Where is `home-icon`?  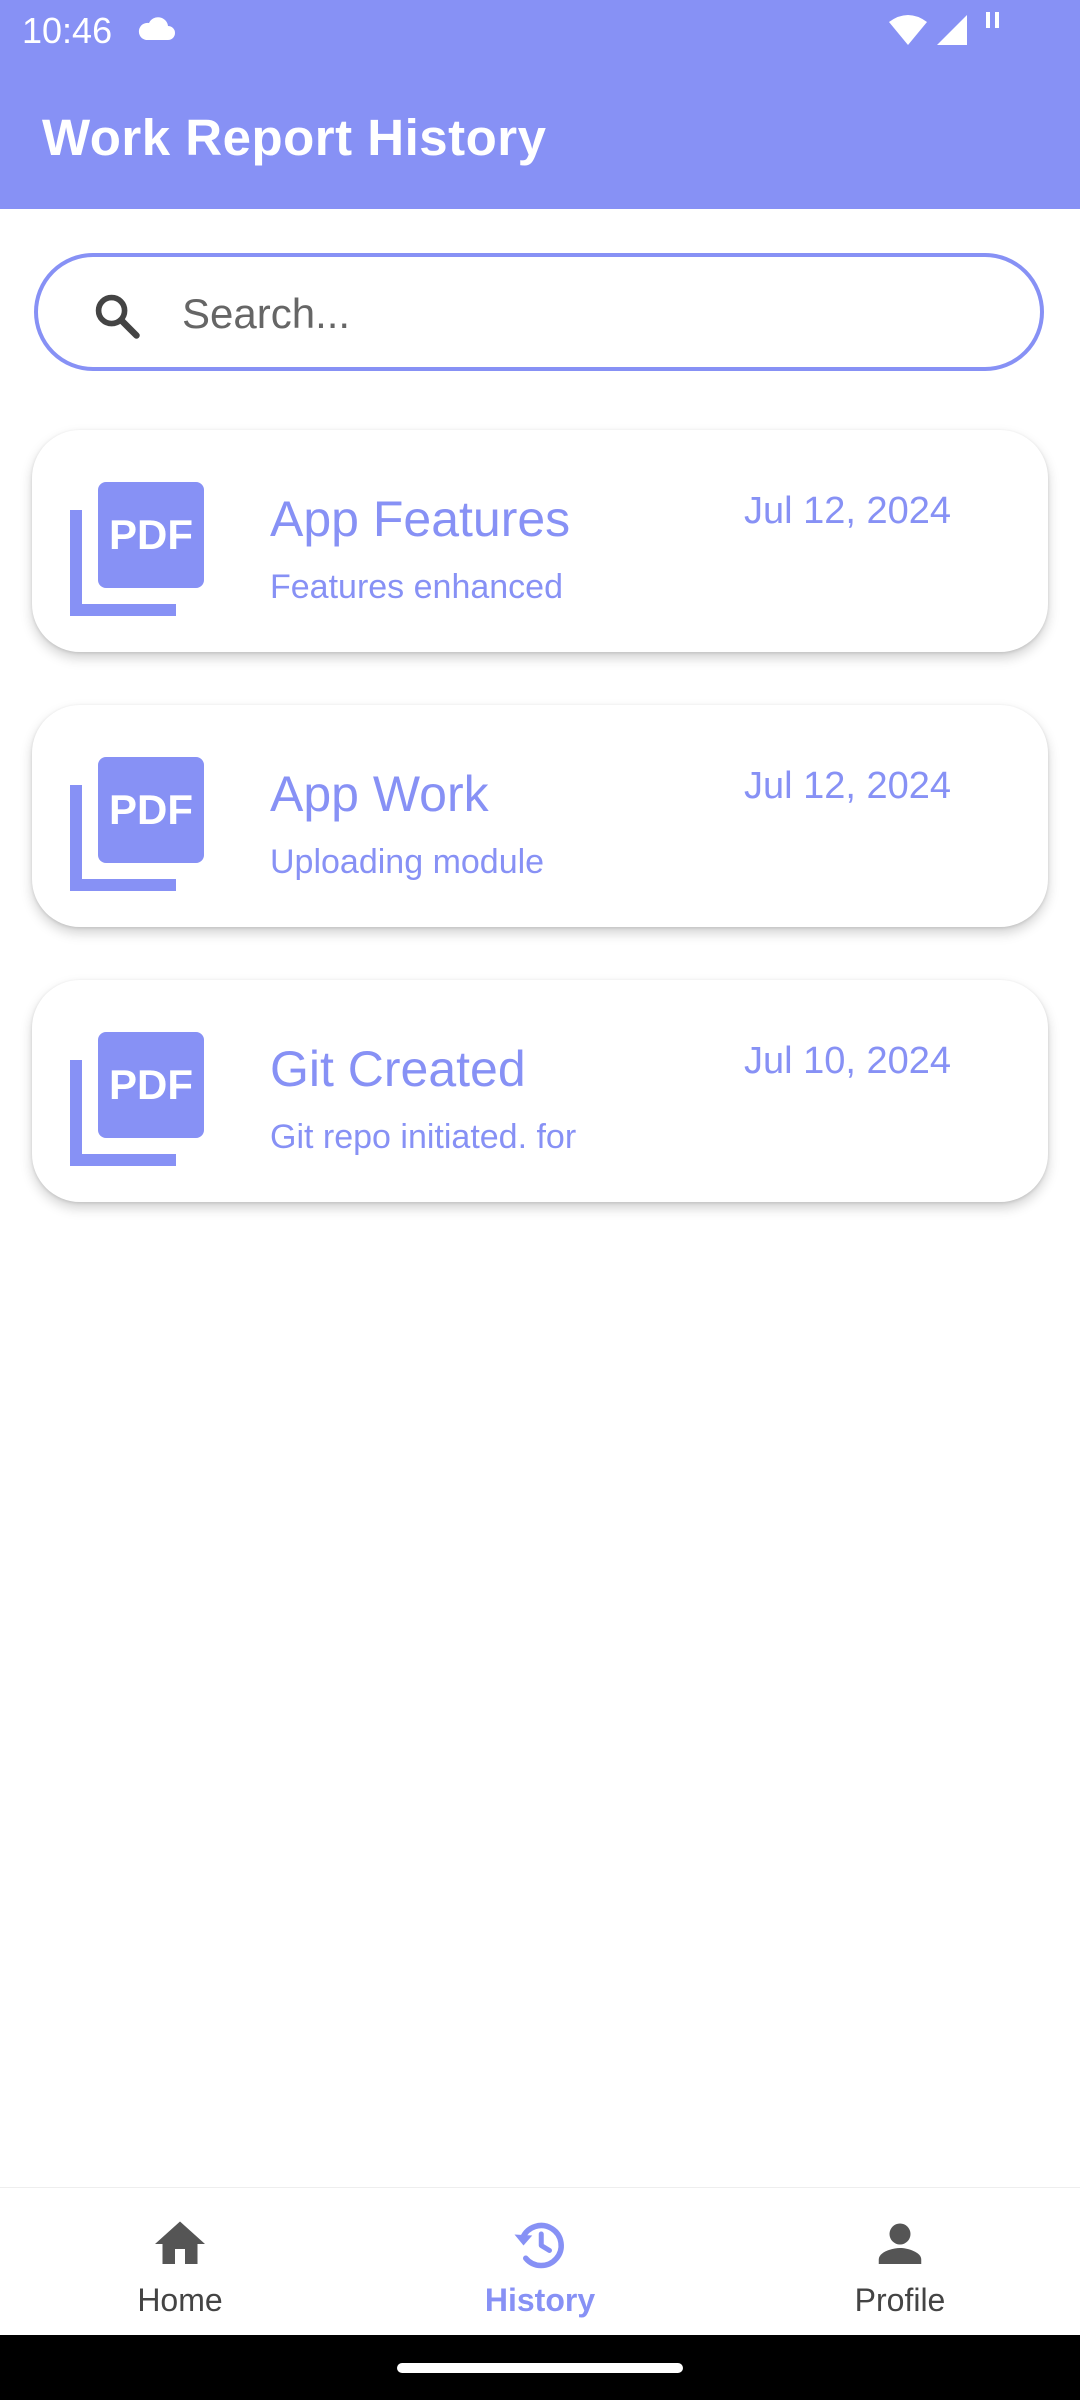
home-icon is located at coordinates (180, 2242).